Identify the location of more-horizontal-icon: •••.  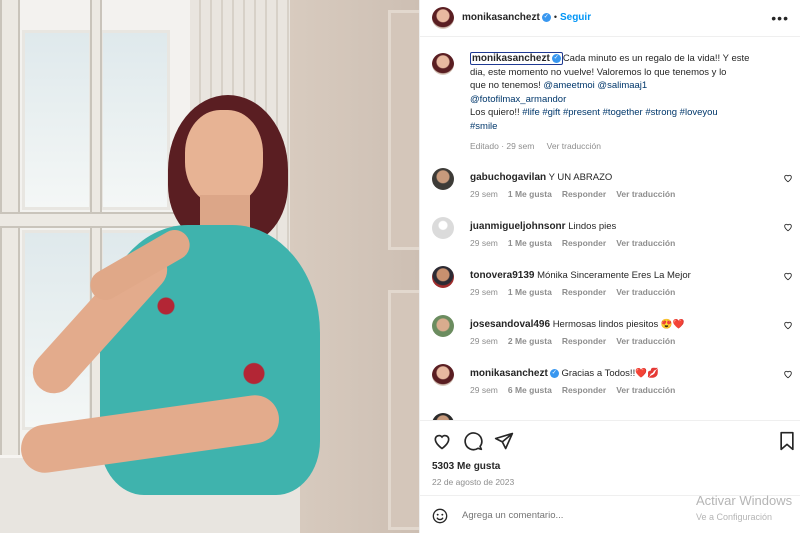
(780, 18).